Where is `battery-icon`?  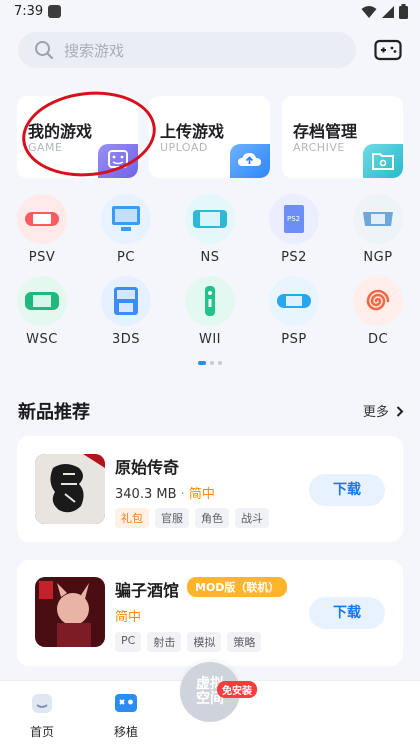
battery-icon is located at coordinates (403, 11).